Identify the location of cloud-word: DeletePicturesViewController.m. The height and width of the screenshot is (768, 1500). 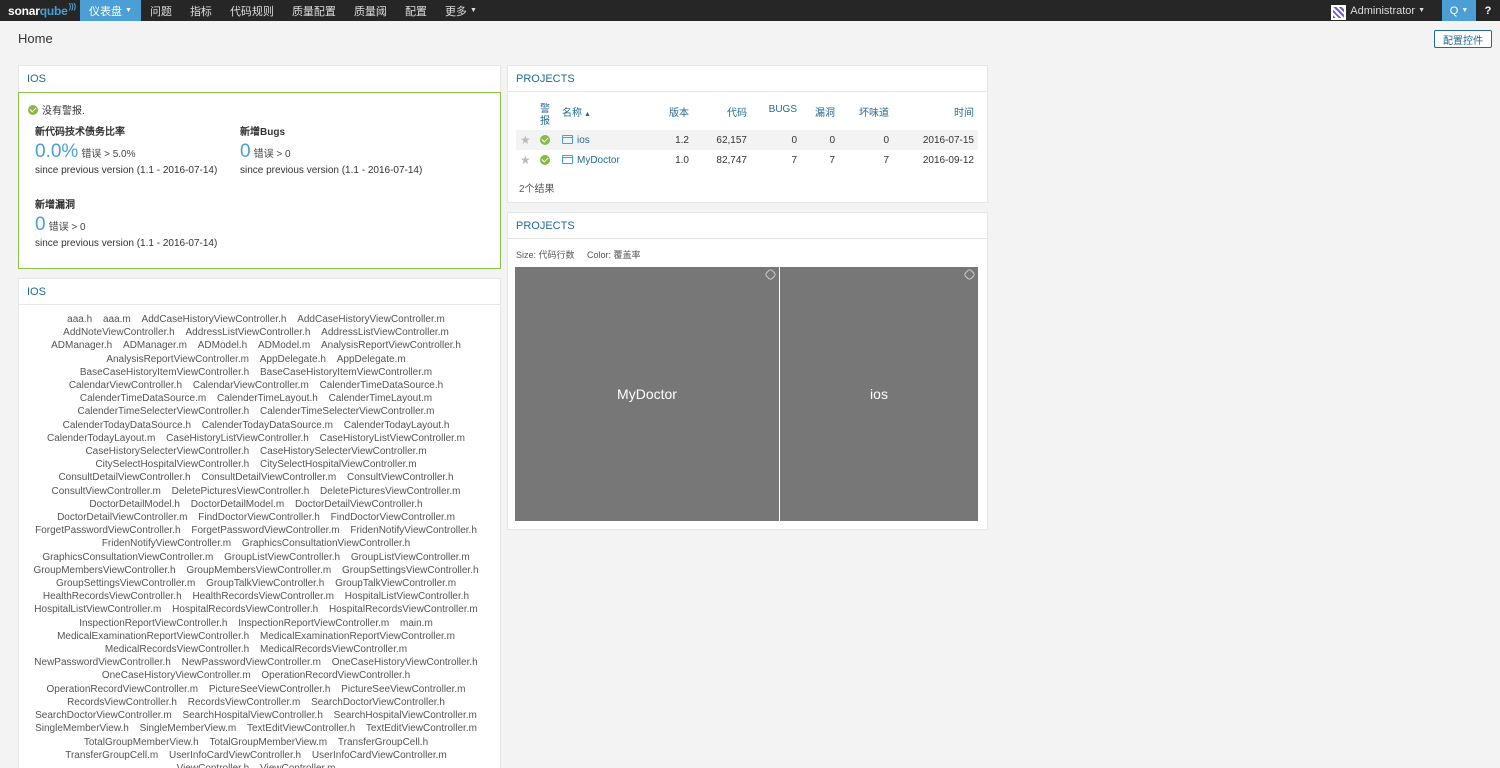
(390, 491).